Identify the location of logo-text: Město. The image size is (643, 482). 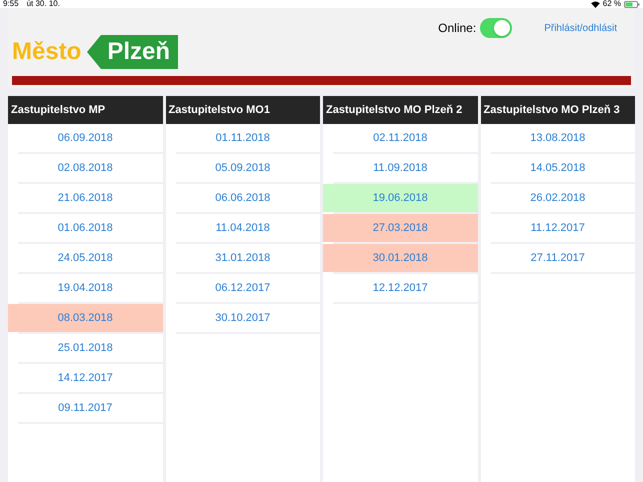
(47, 52).